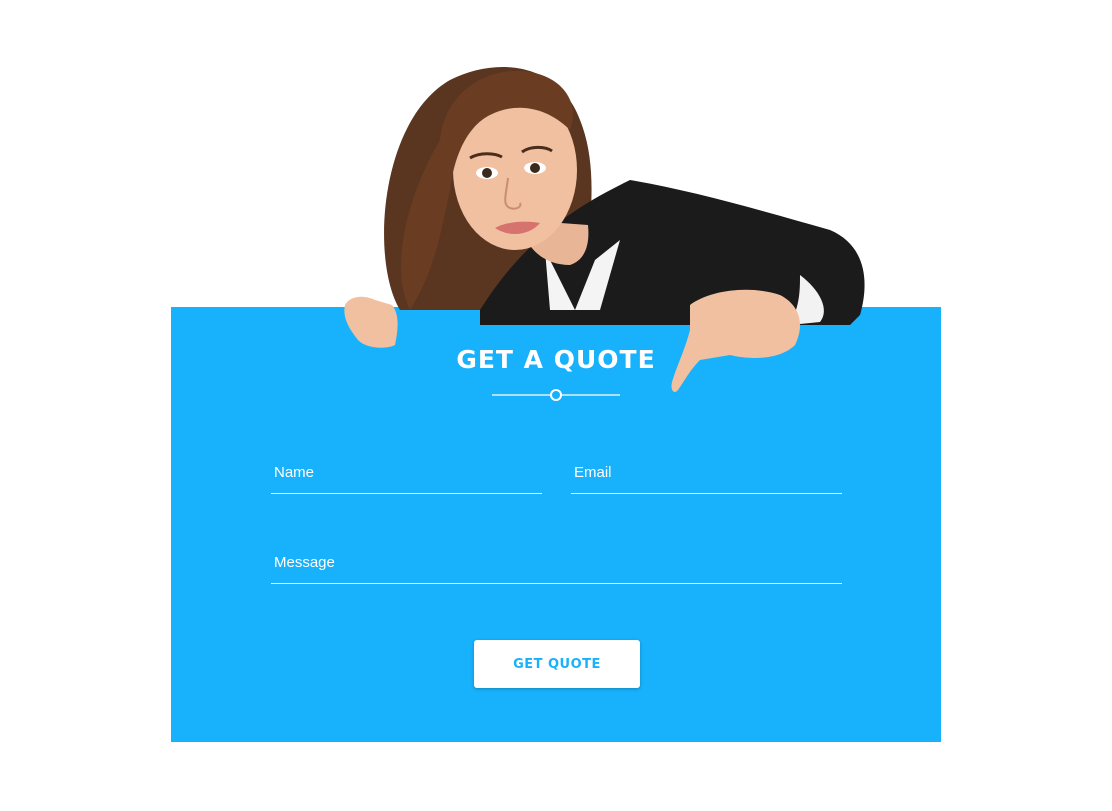  I want to click on name-input, so click(406, 472).